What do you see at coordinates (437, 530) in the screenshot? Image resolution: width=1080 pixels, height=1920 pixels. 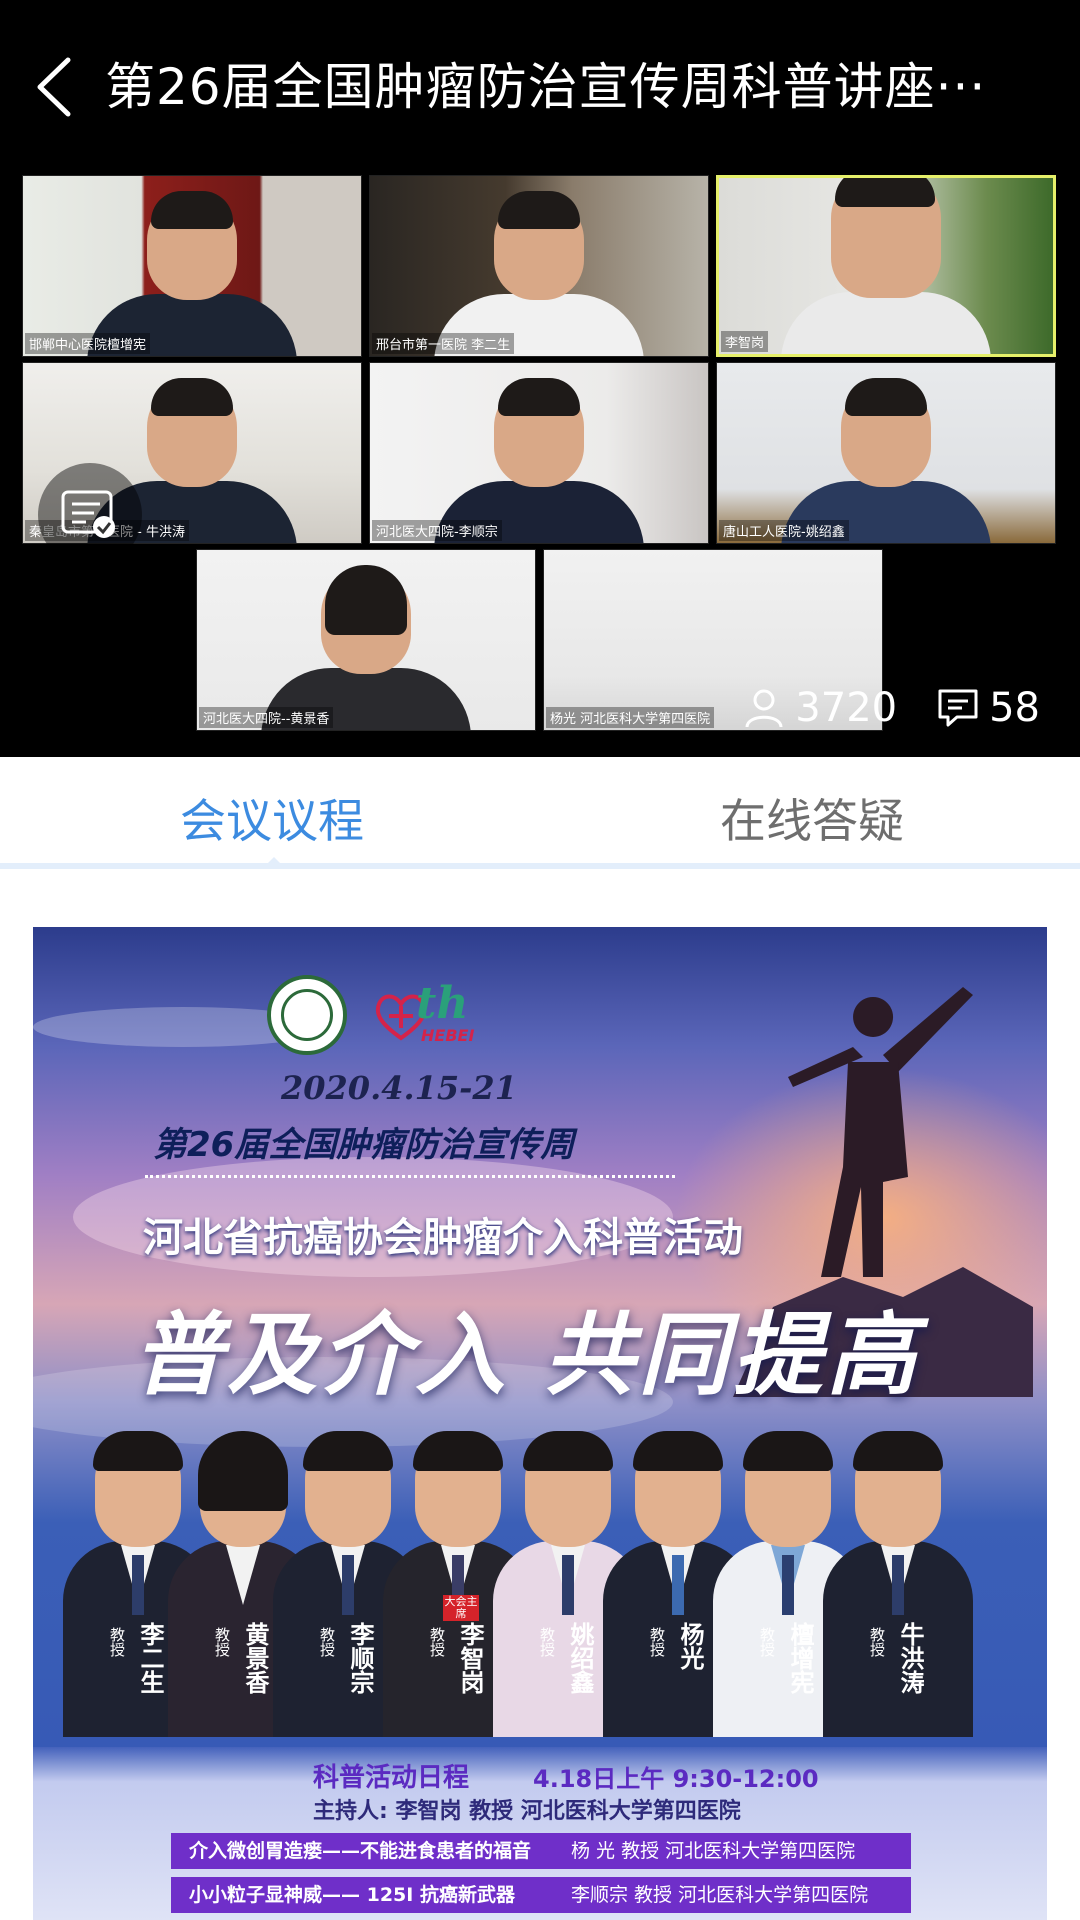 I see `participant-label: 河北医大四院-李顺宗` at bounding box center [437, 530].